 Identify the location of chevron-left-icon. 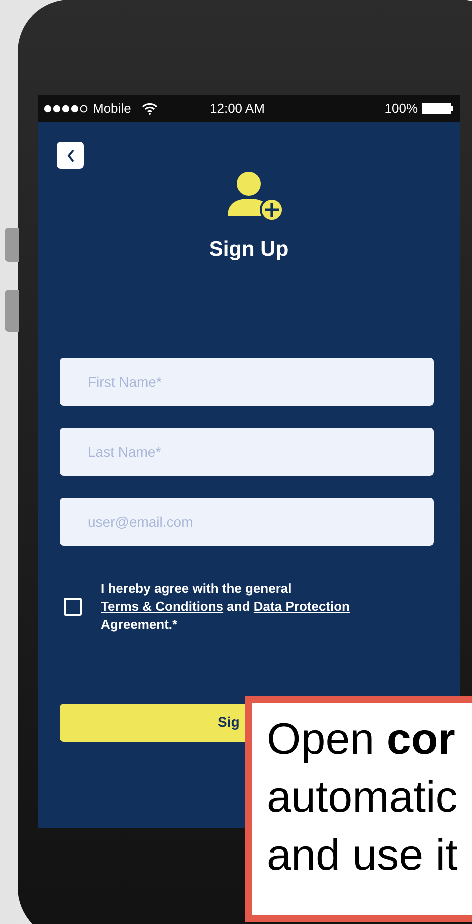
(71, 155).